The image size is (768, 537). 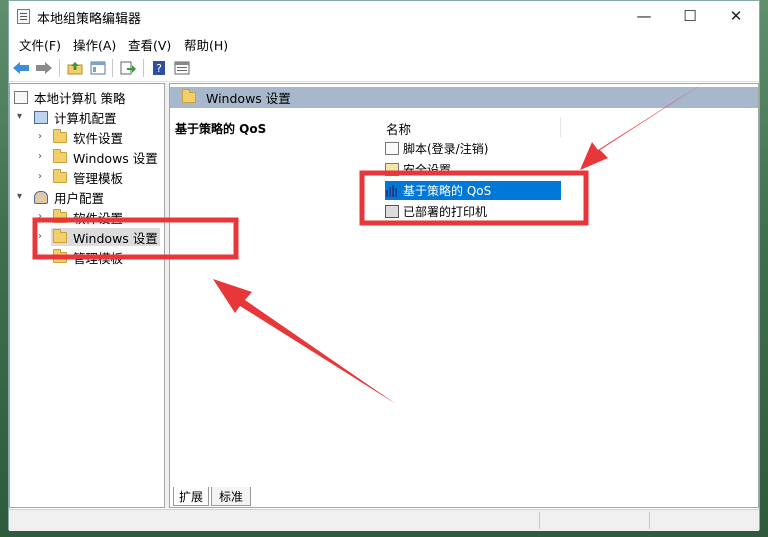 I want to click on list-item-security: 安全设置, so click(x=418, y=169).